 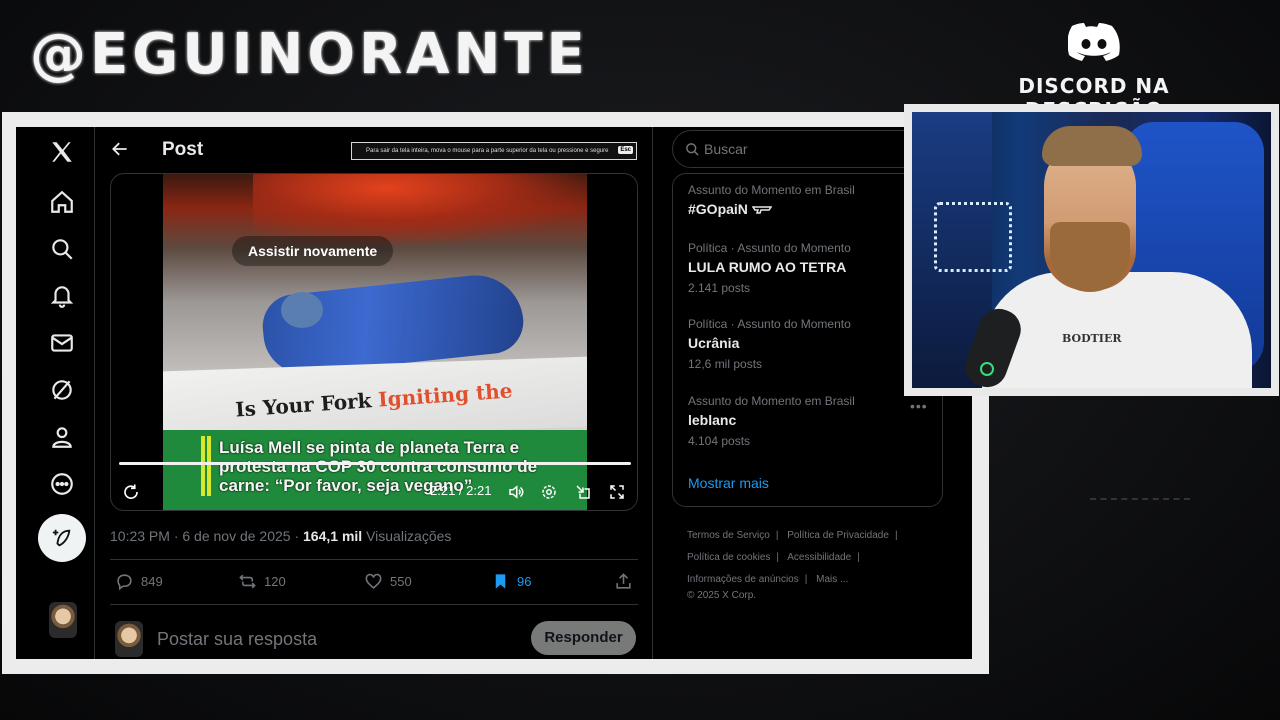 I want to click on trend-count: 4.104 posts, so click(x=719, y=441).